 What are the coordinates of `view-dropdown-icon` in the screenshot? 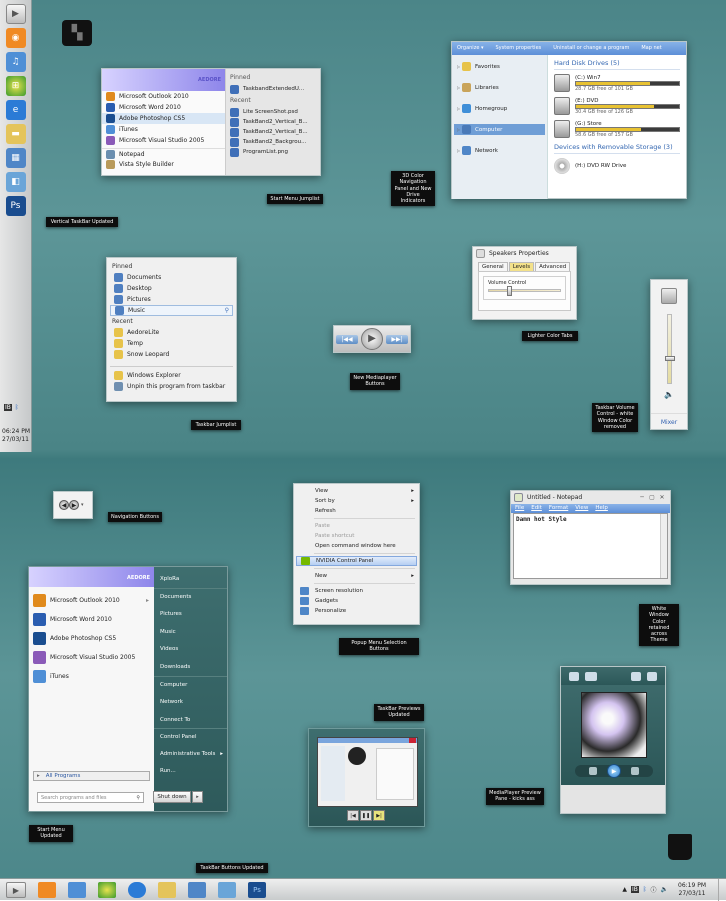 It's located at (591, 676).